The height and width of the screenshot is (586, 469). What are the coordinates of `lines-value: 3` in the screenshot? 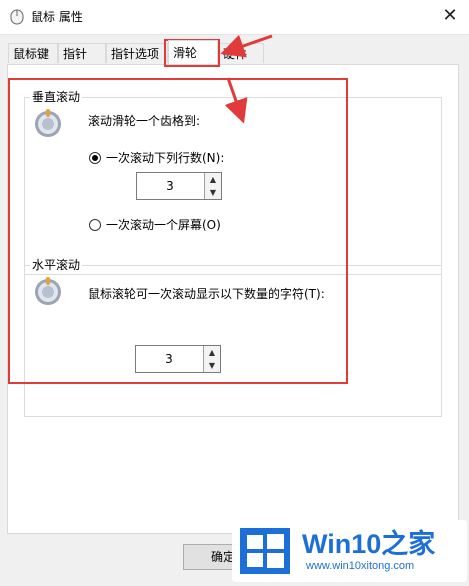 It's located at (170, 186).